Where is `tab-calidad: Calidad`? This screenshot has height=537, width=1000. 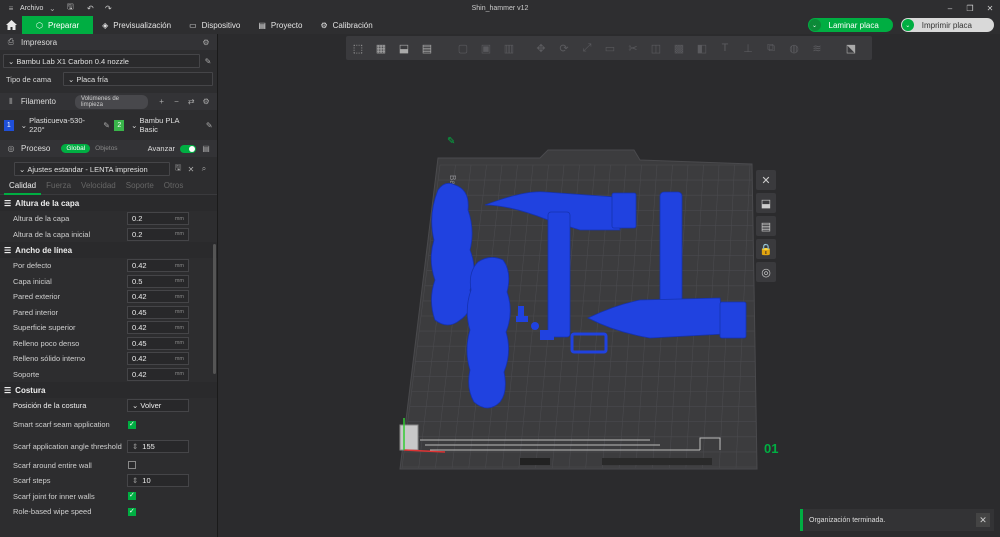 tab-calidad: Calidad is located at coordinates (23, 188).